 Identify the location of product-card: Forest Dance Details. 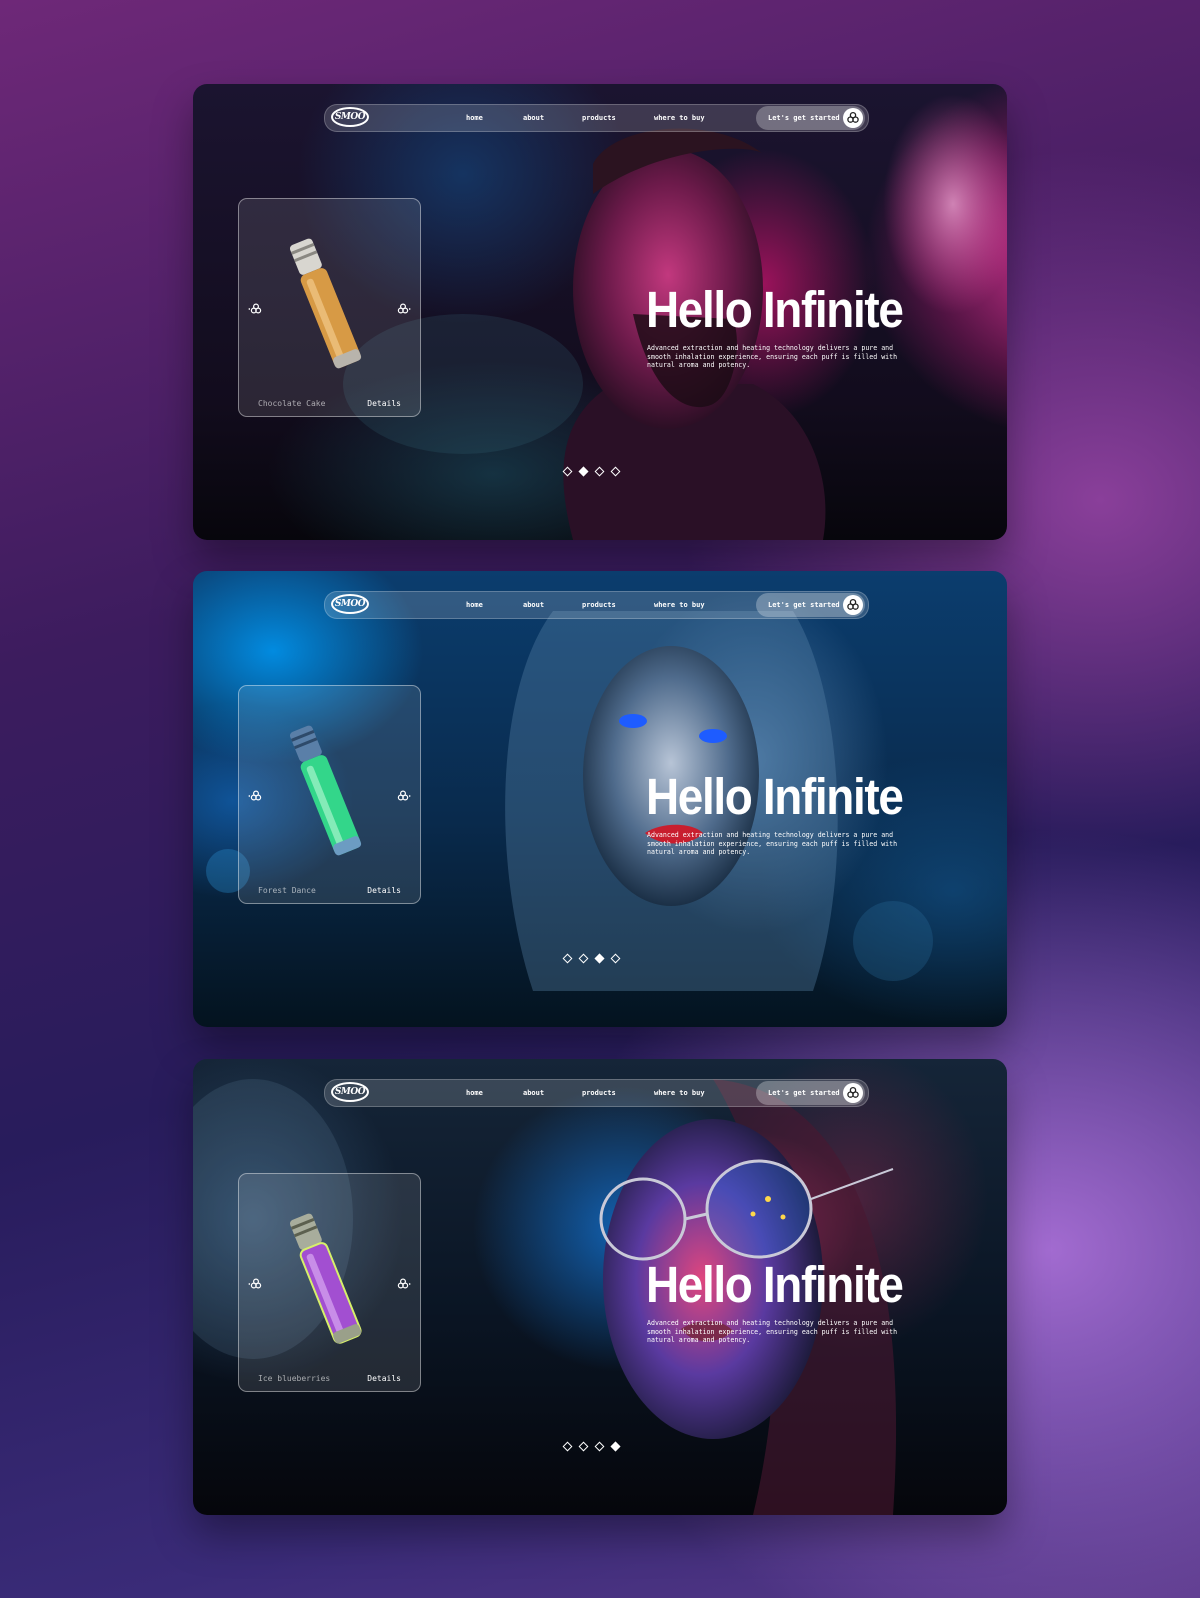
(329, 794).